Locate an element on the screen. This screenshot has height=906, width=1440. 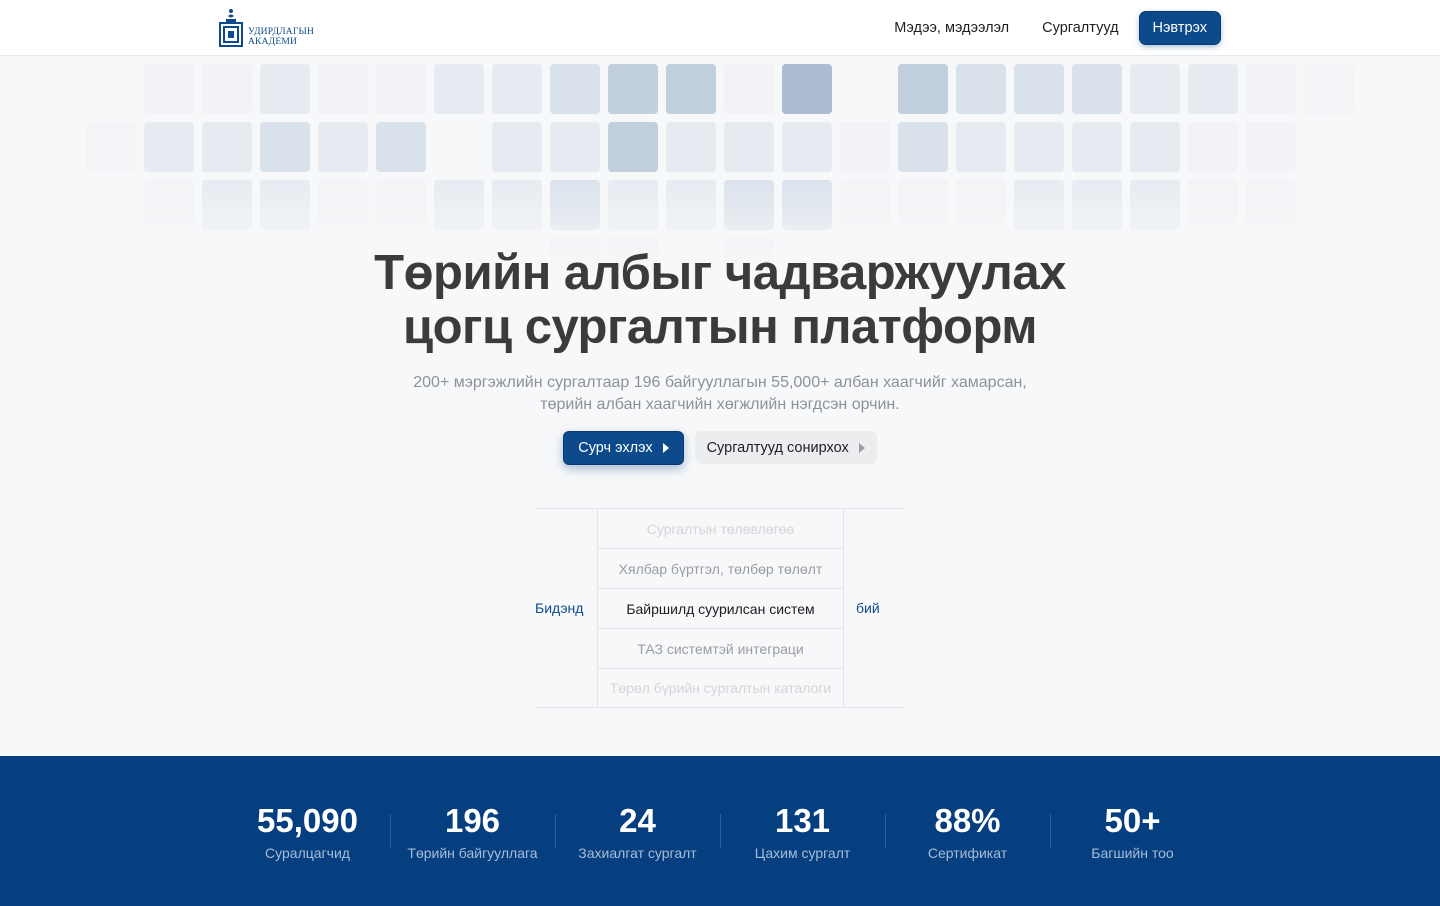
main-nav: Мэдээ, мэдээлэл Сургалтууд Нэвтрэх is located at coordinates (1057, 28).